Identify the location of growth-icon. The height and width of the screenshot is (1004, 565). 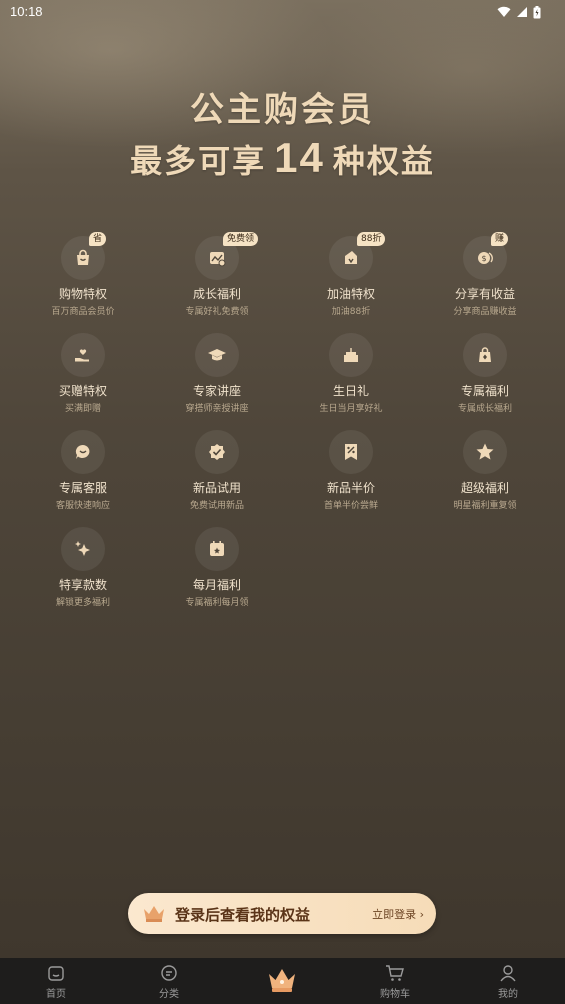
(218, 259).